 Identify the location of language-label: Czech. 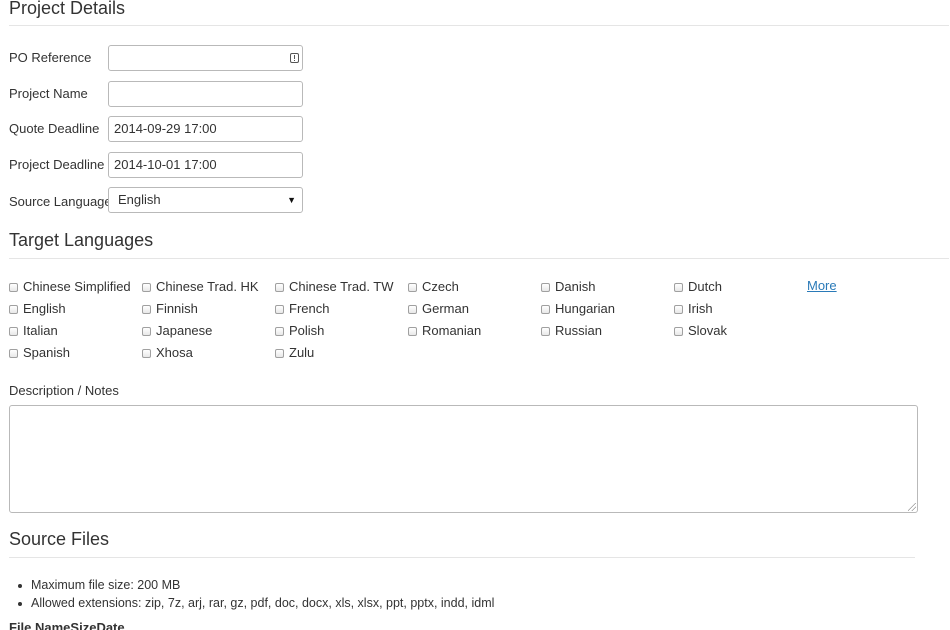
(440, 286).